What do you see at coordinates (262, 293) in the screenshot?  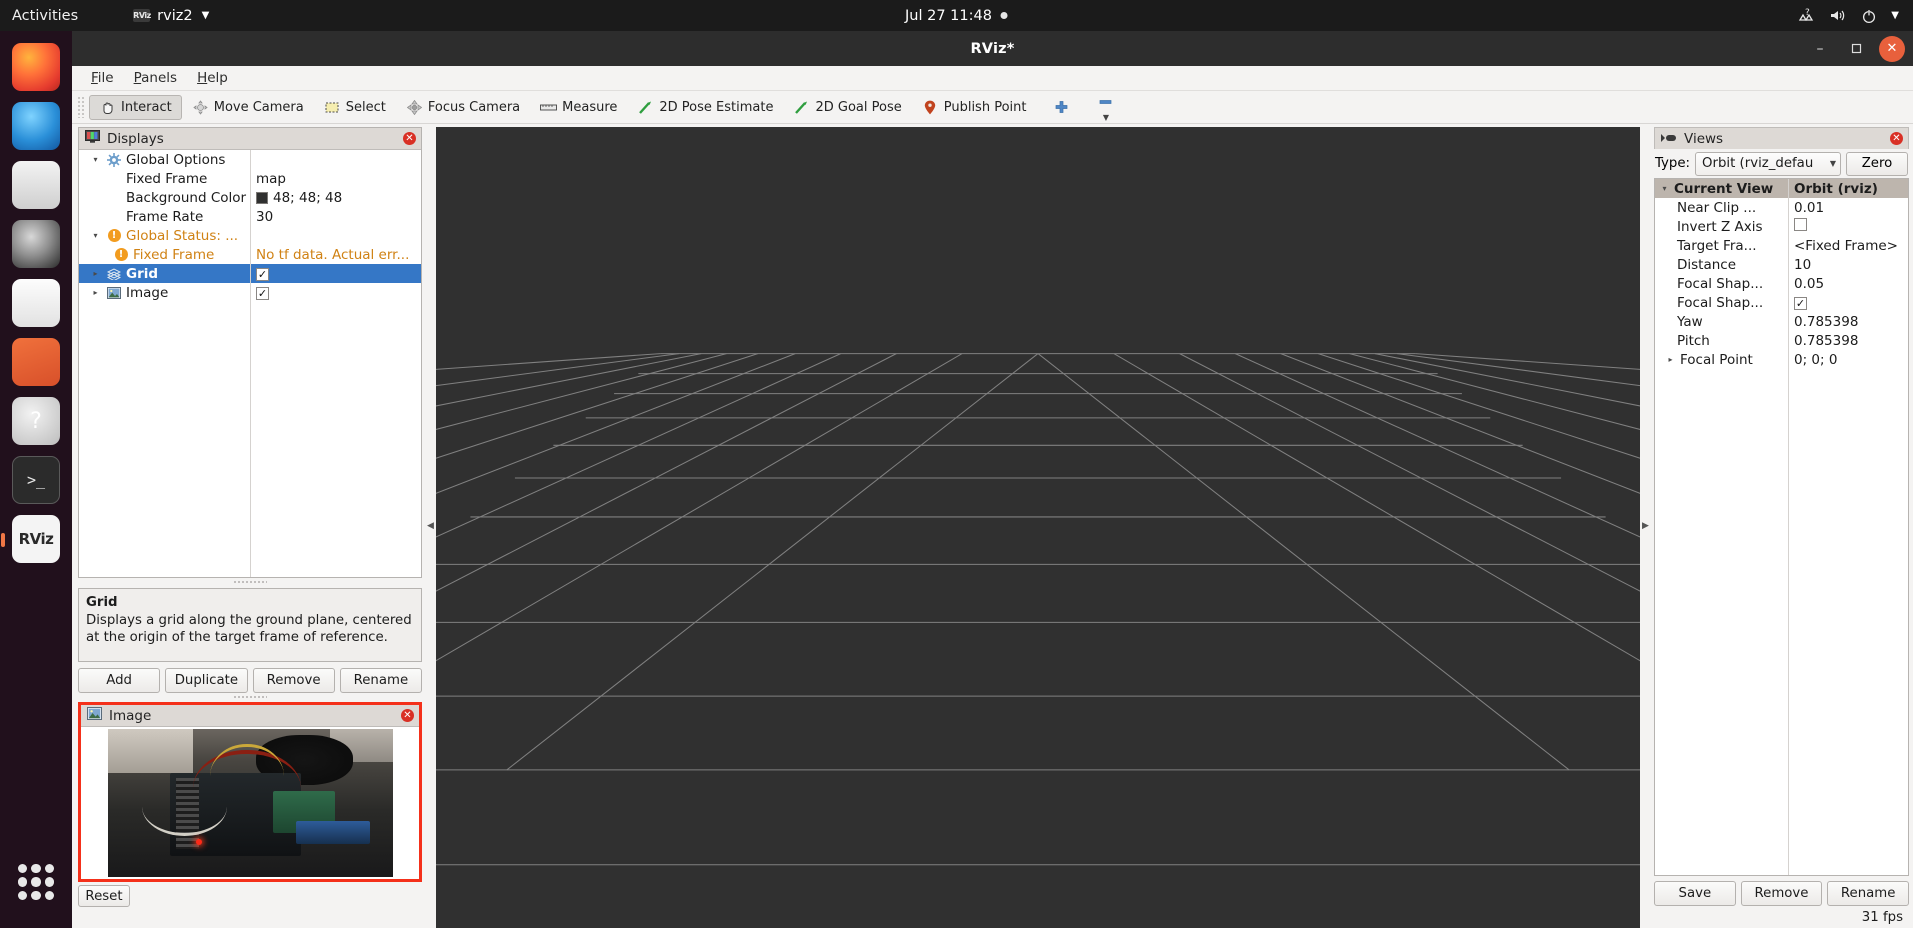 I see `image-enable-checkbox: ✓` at bounding box center [262, 293].